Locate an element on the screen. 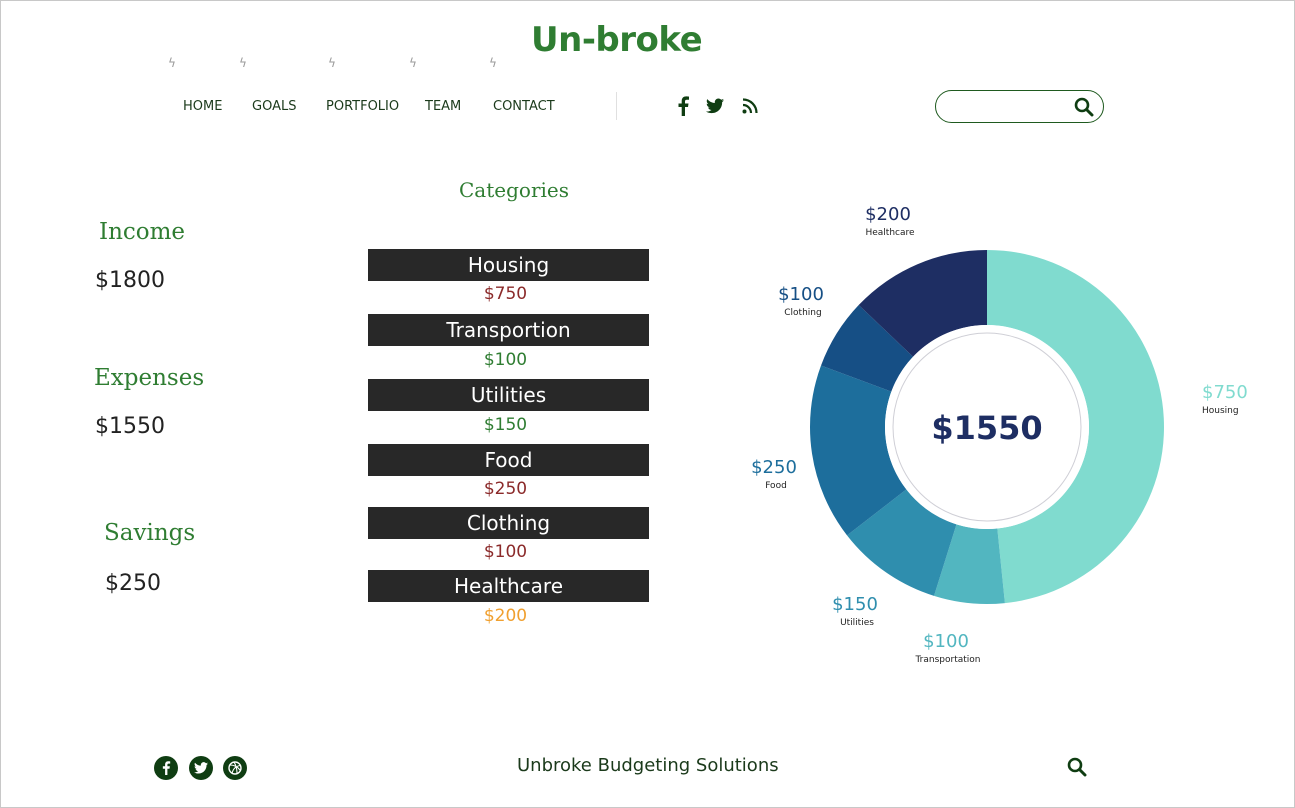  category-transportation-amount: $100 is located at coordinates (505, 360).